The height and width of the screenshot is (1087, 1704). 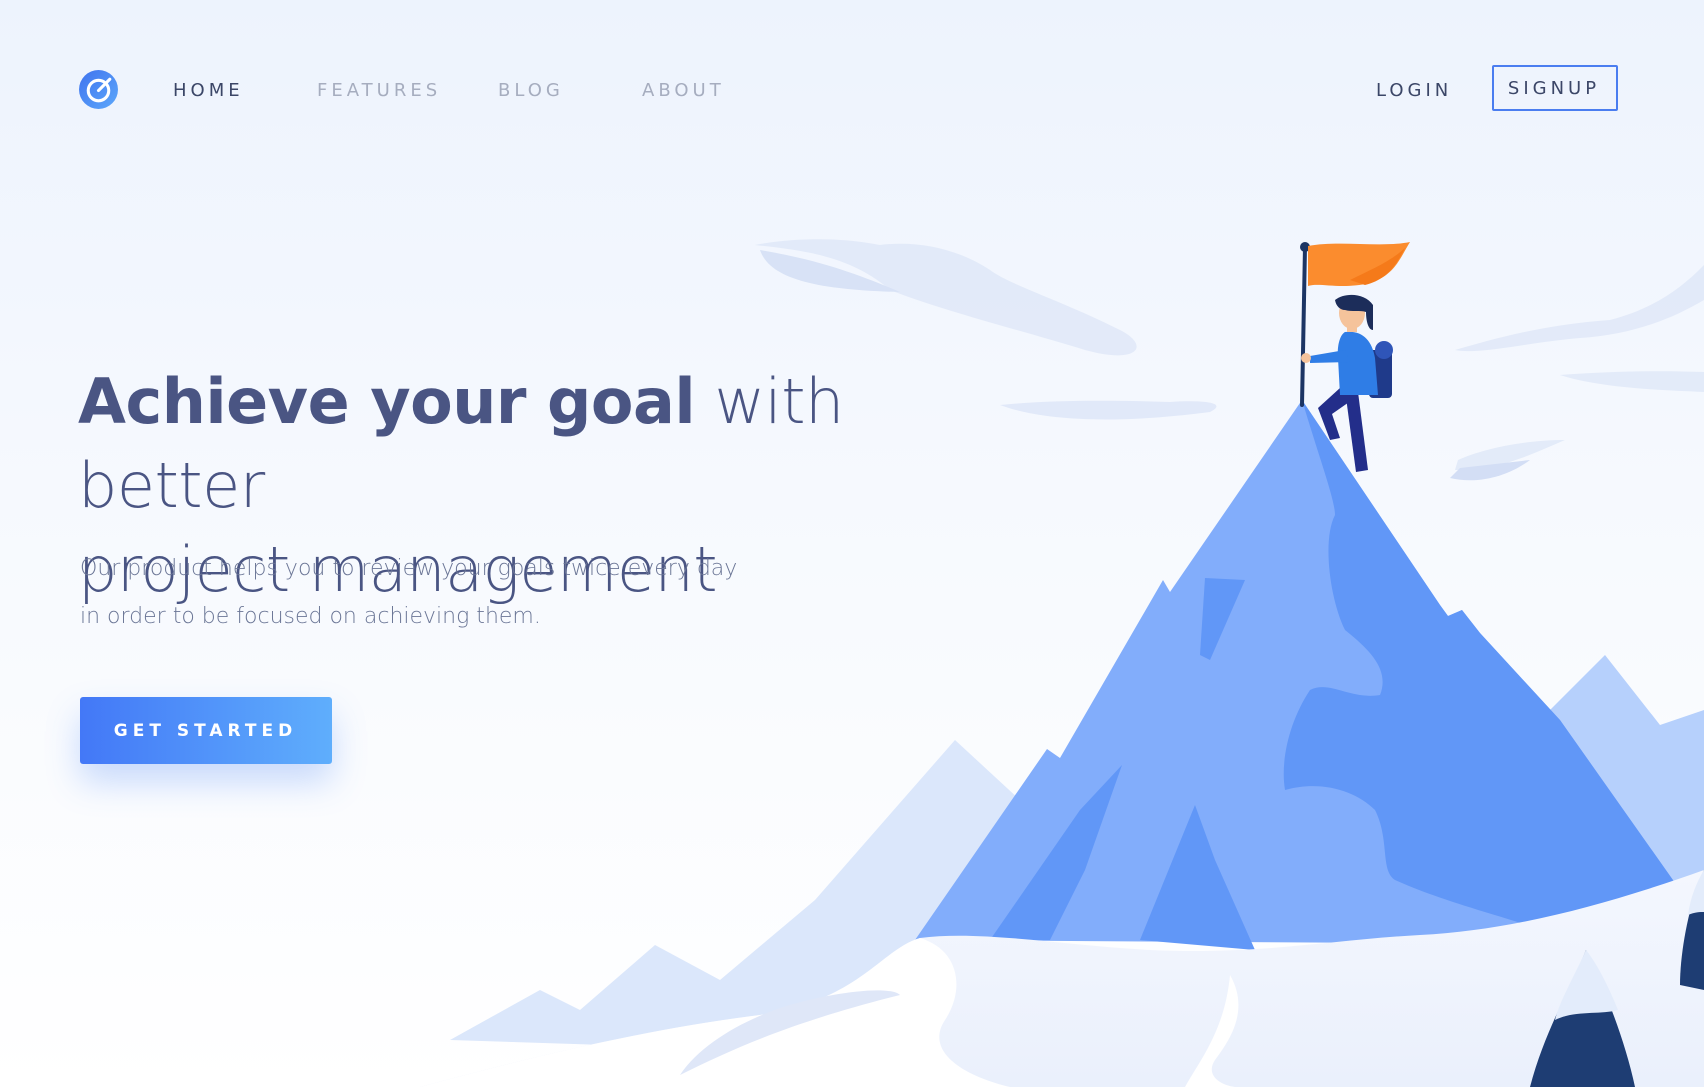 What do you see at coordinates (1347, 383) in the screenshot?
I see `climber-figure` at bounding box center [1347, 383].